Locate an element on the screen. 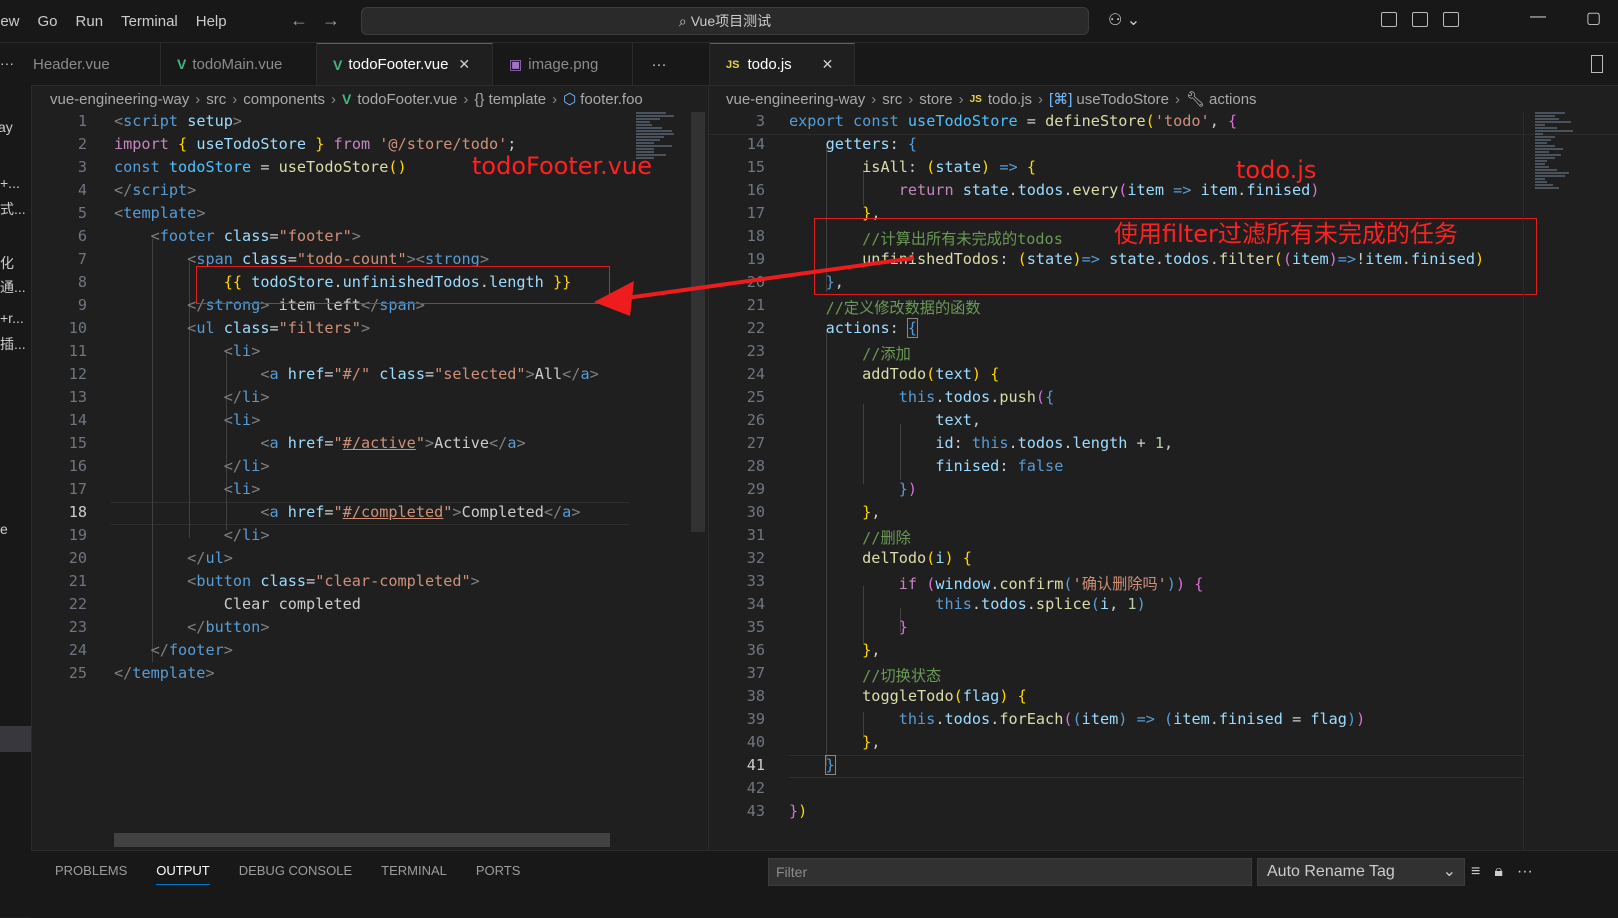 The width and height of the screenshot is (1618, 918). annotation-arrow is located at coordinates (754, 286).